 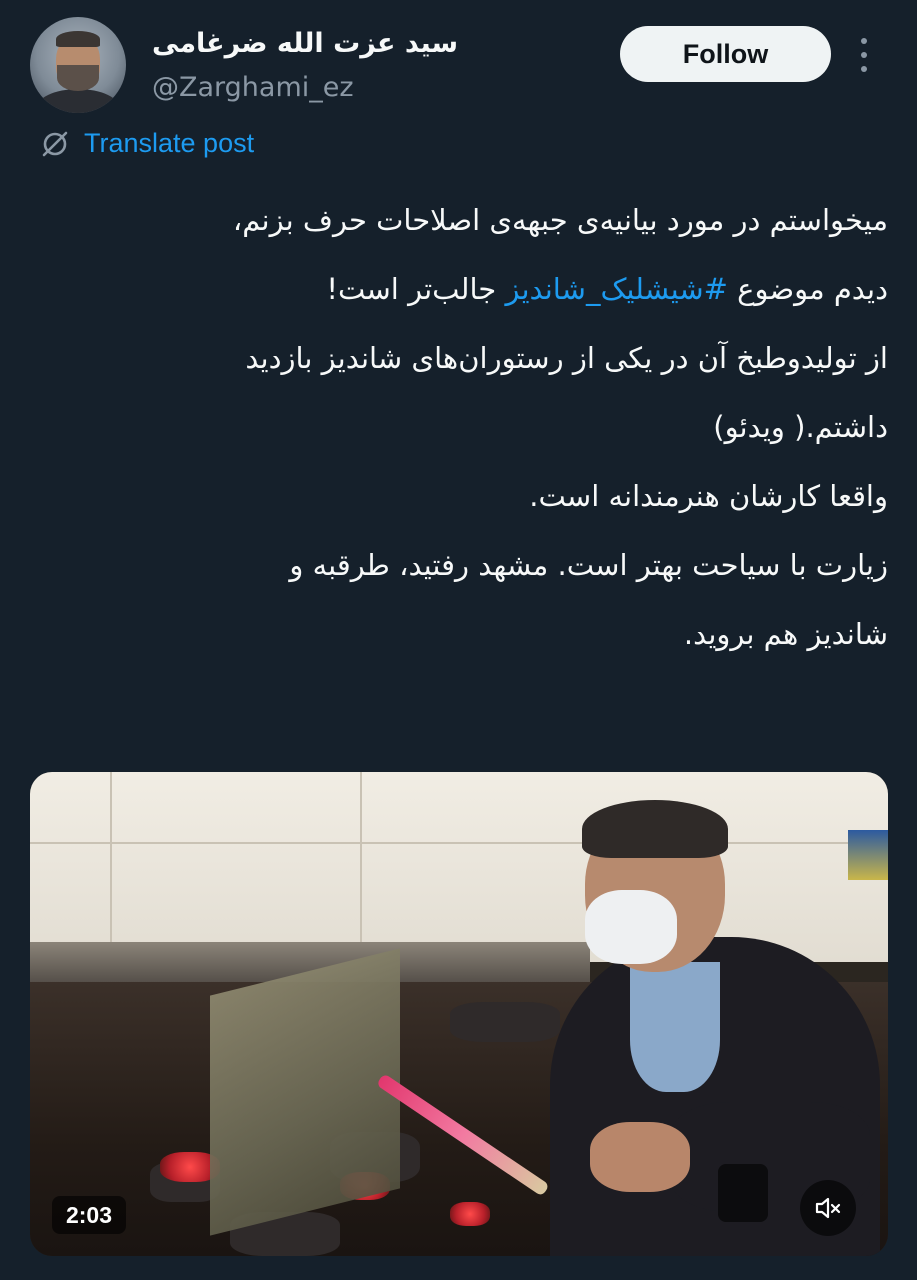 What do you see at coordinates (253, 87) in the screenshot?
I see `author-handle: @Zarghami_ez` at bounding box center [253, 87].